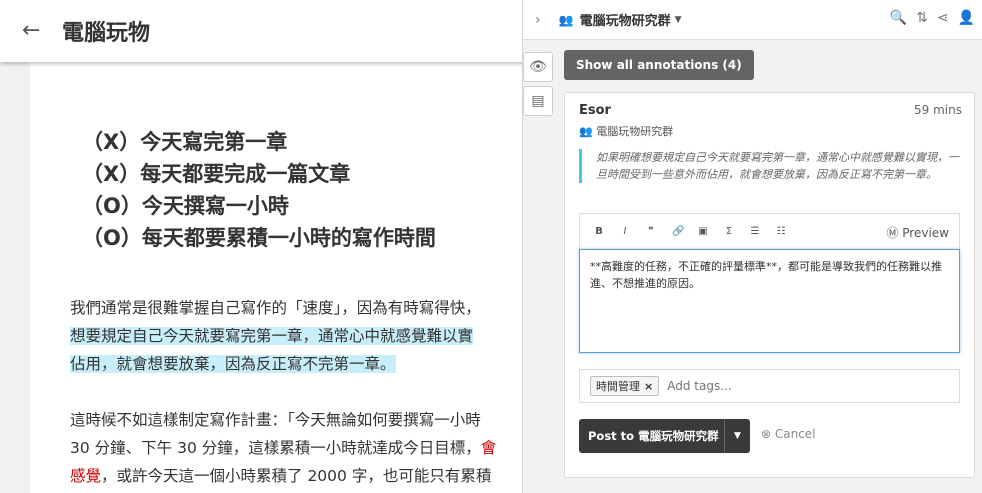 This screenshot has height=493, width=982. I want to click on new-note-icon: ▤, so click(538, 101).